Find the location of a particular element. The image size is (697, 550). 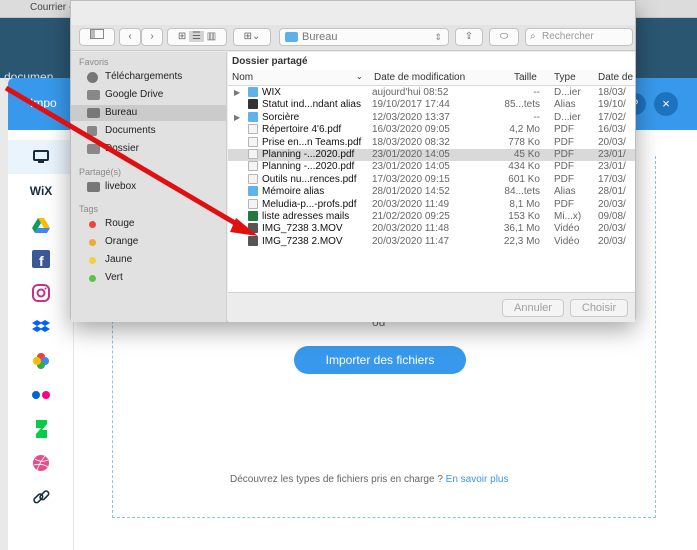

choose-button: Choisir is located at coordinates (599, 308).